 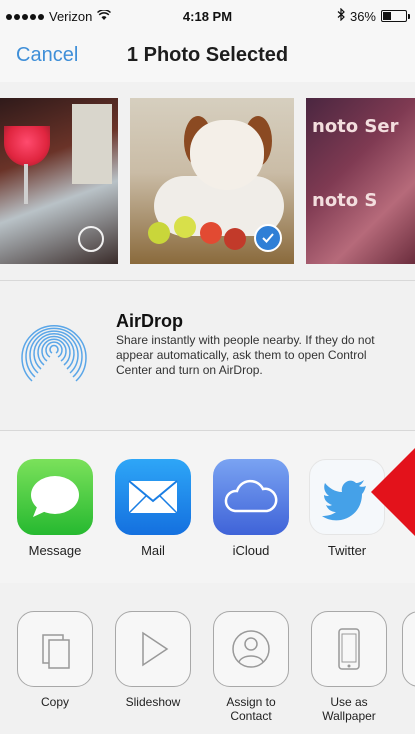 What do you see at coordinates (153, 497) in the screenshot?
I see `mail-icon` at bounding box center [153, 497].